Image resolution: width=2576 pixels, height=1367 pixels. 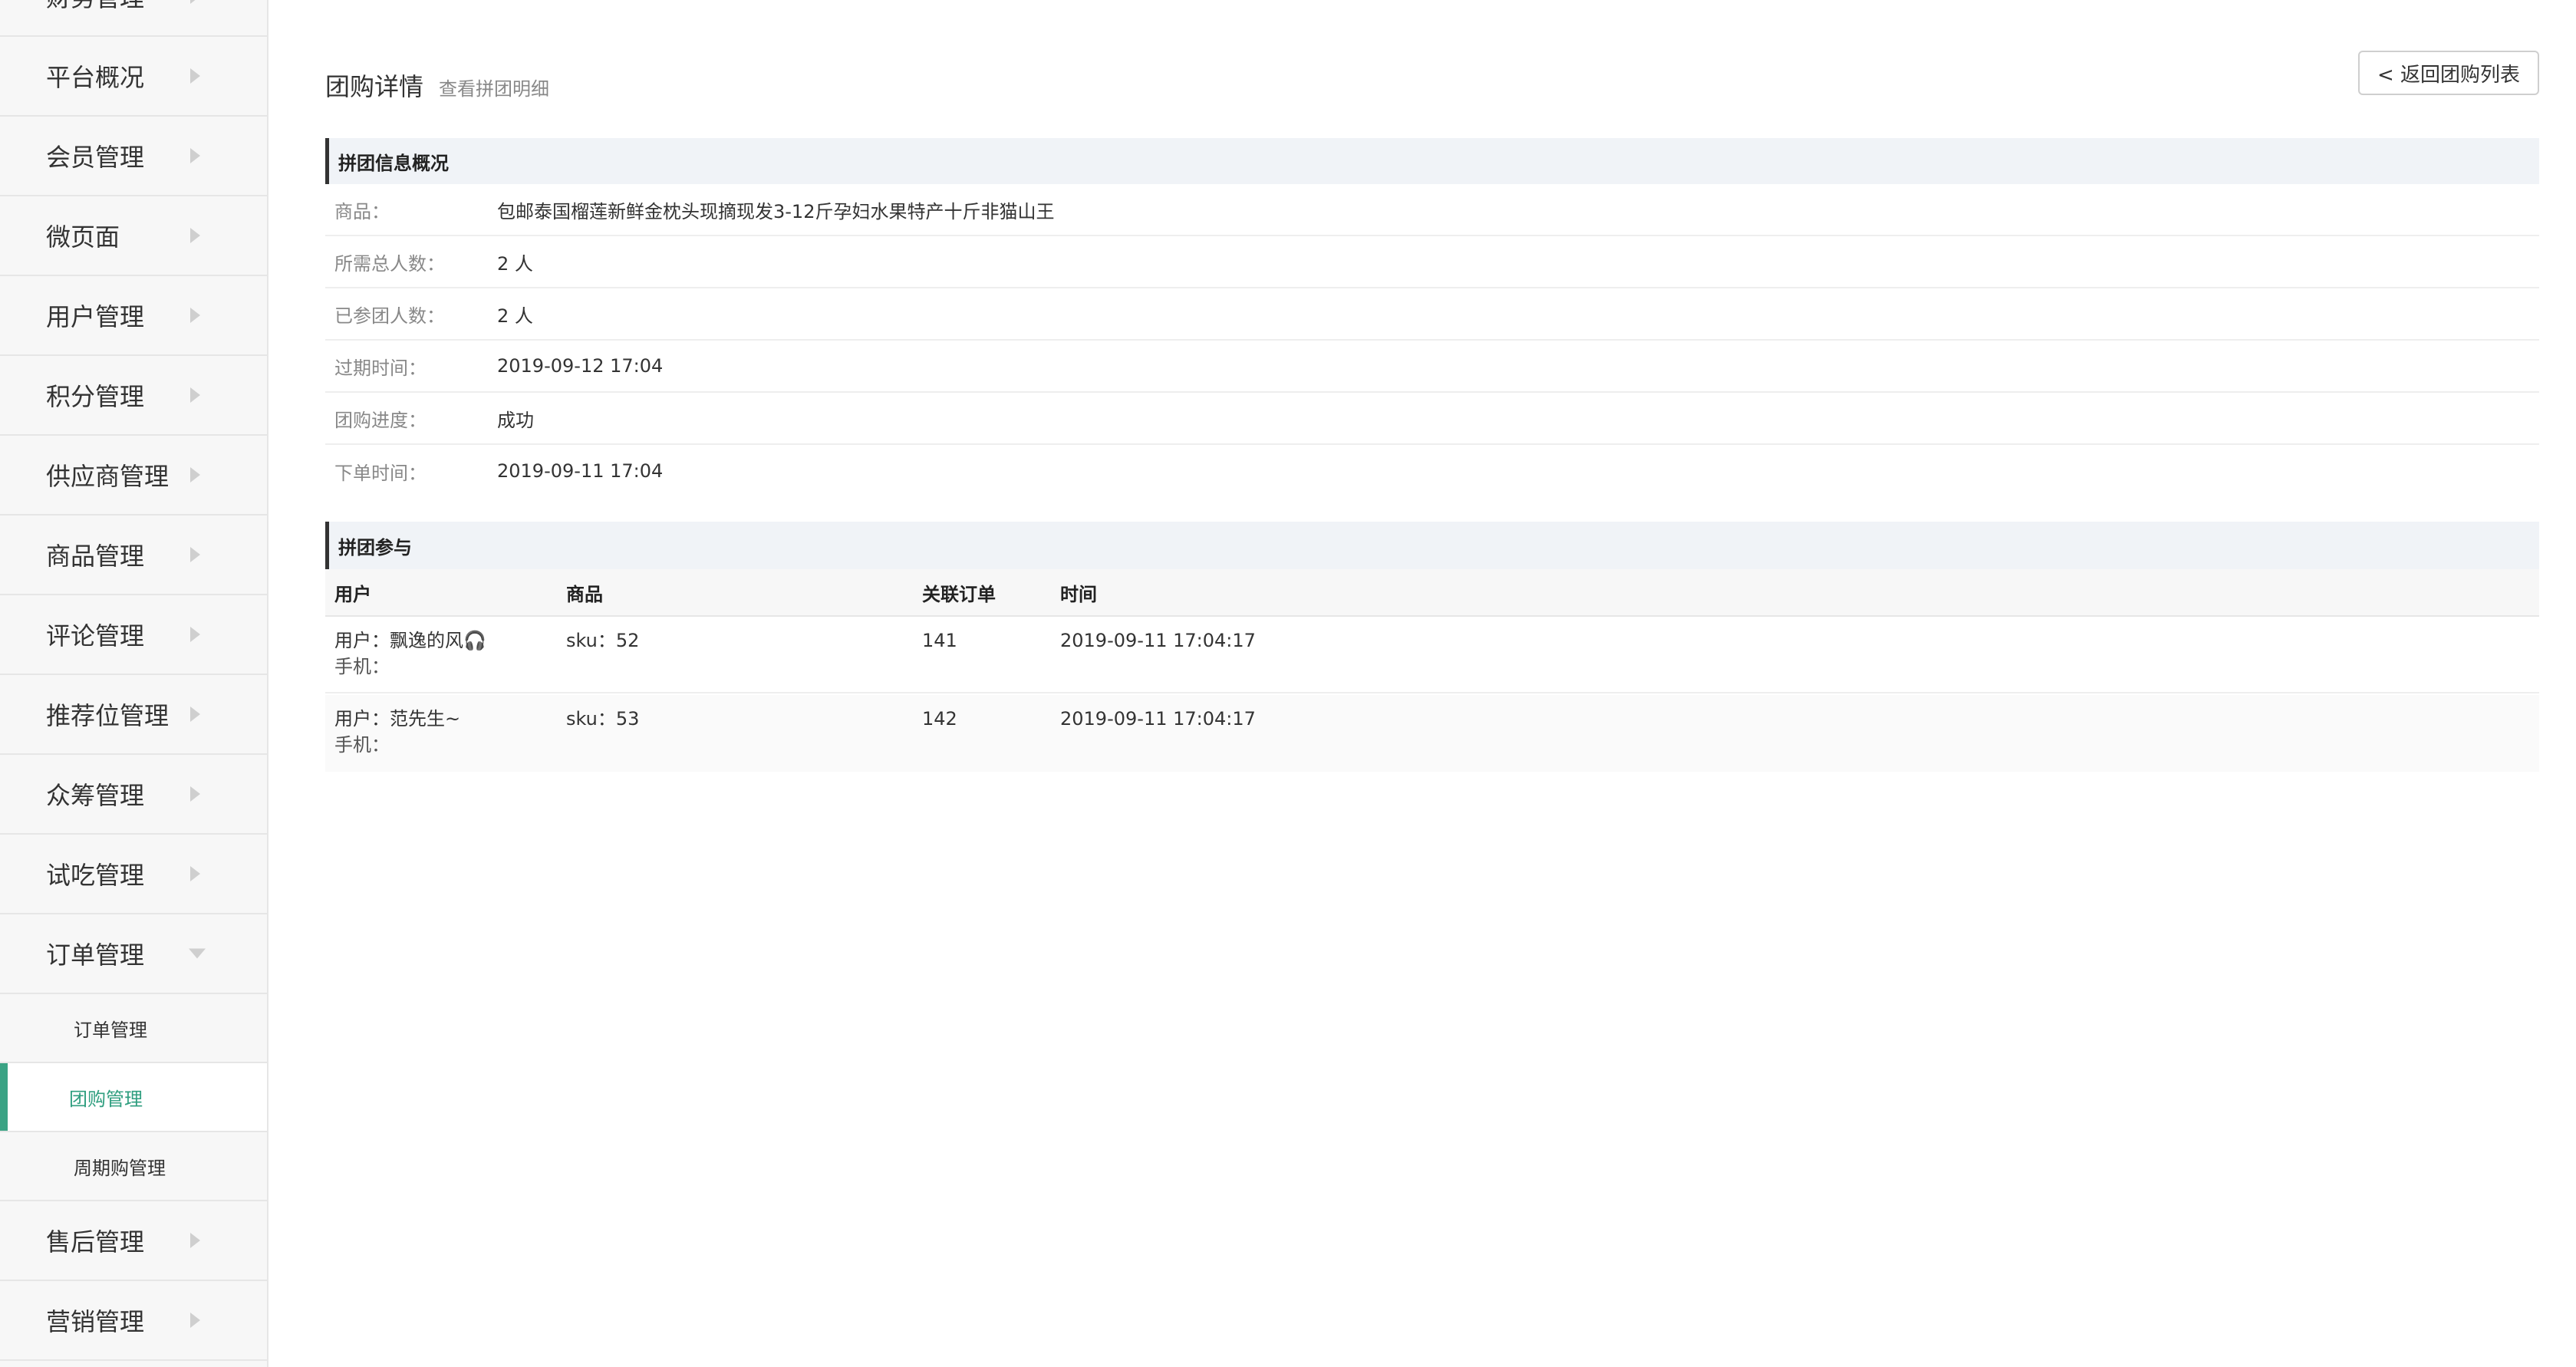 What do you see at coordinates (580, 366) in the screenshot?
I see `info-value: 2019-09-12 17:04` at bounding box center [580, 366].